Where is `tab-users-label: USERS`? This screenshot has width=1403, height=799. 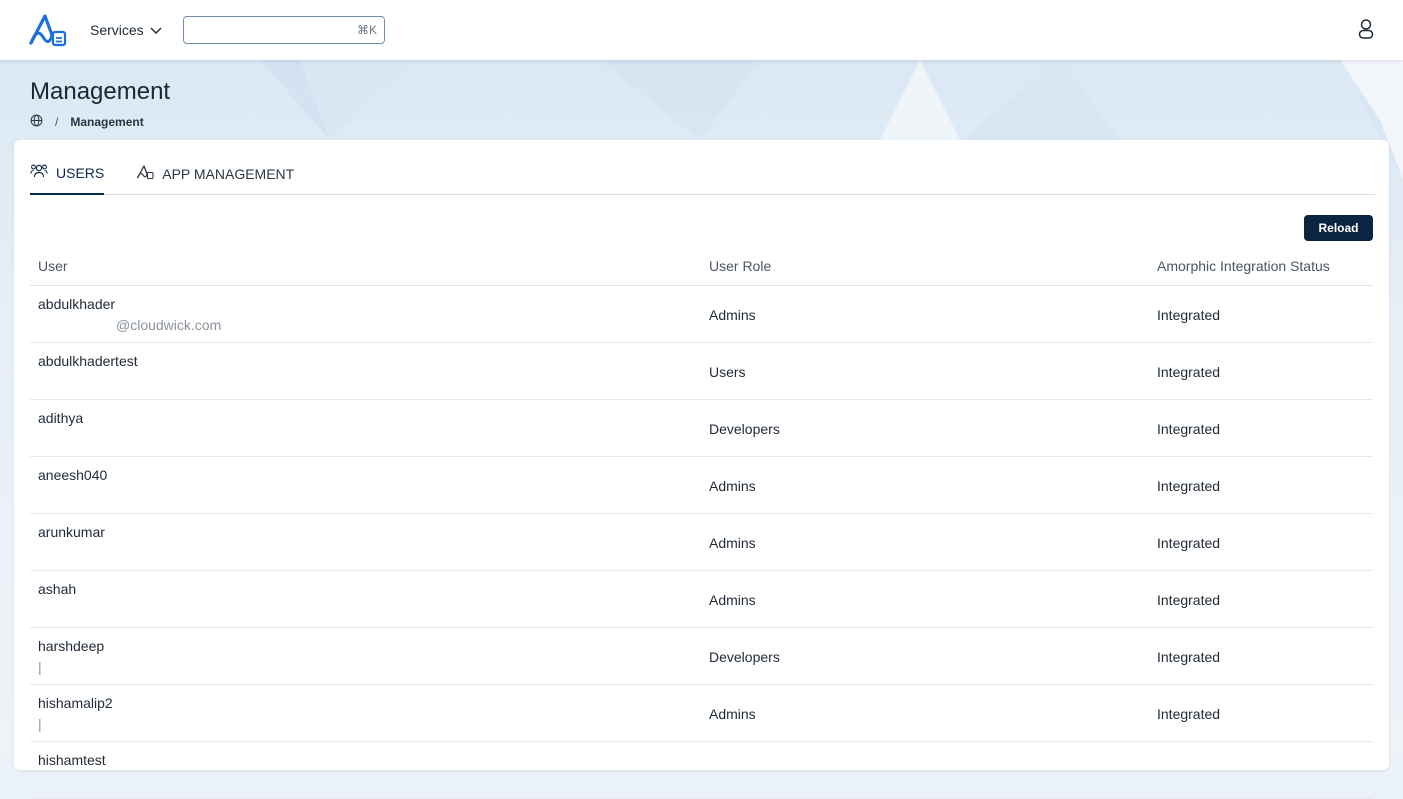 tab-users-label: USERS is located at coordinates (80, 172).